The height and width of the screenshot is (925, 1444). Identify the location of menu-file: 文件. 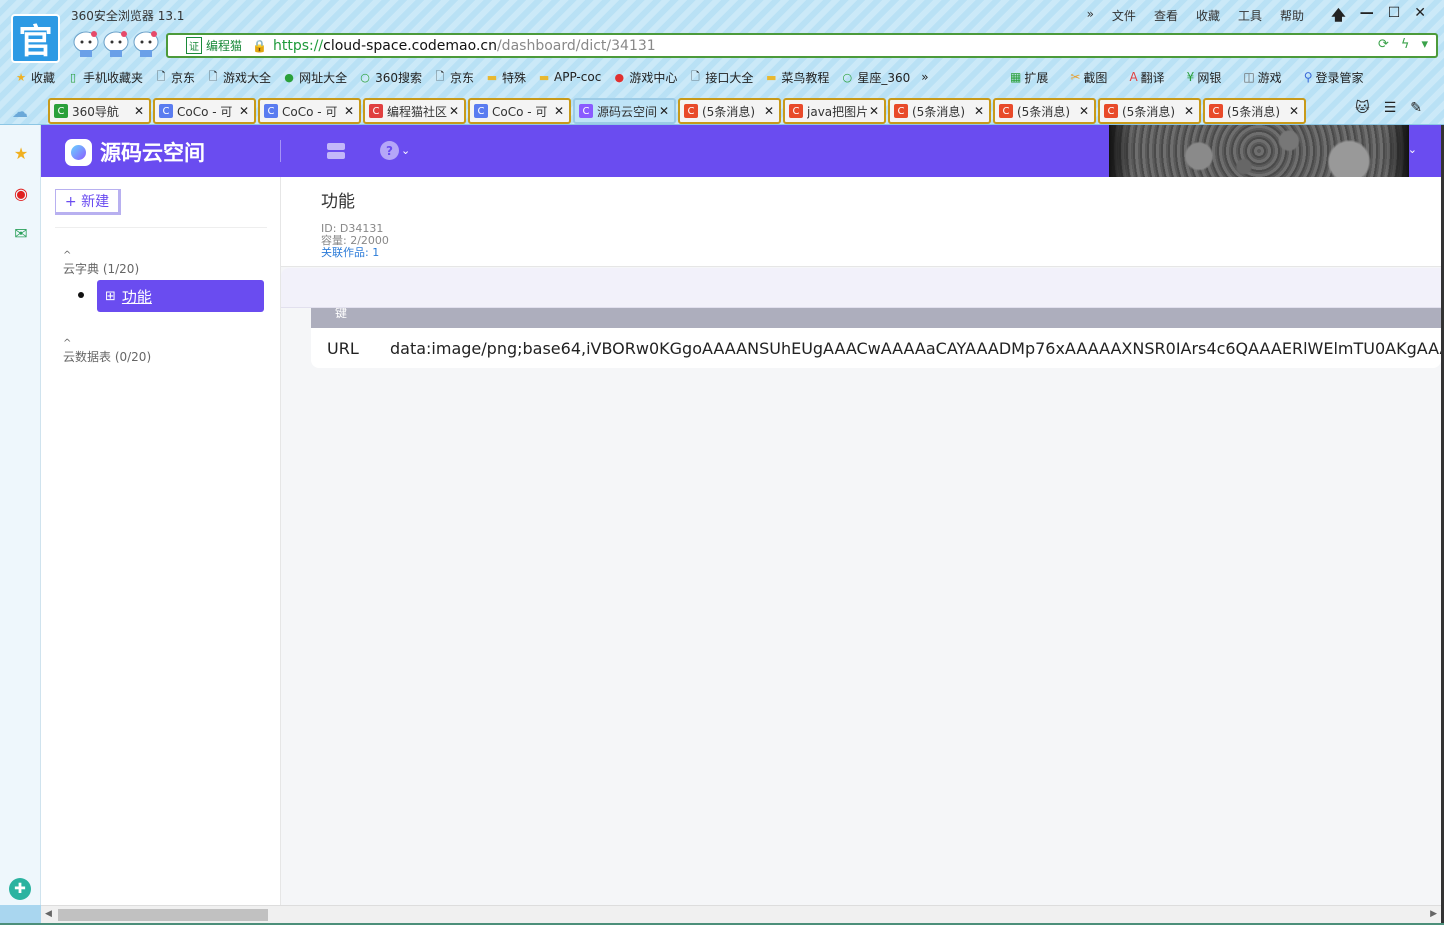
(1124, 15).